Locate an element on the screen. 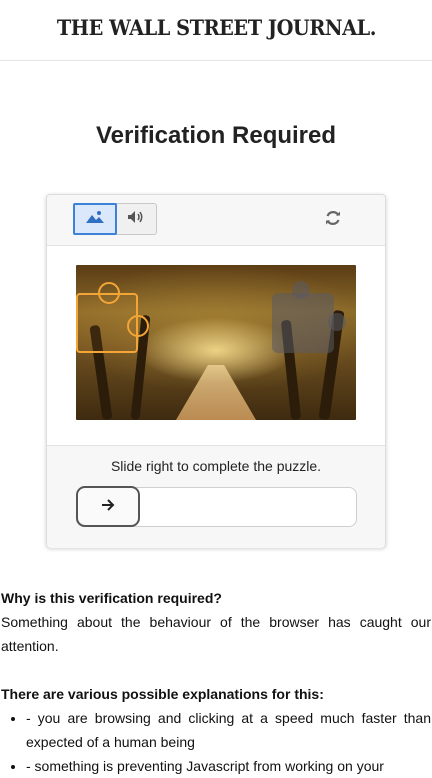 The height and width of the screenshot is (778, 432). audio-mode-button is located at coordinates (136, 219).